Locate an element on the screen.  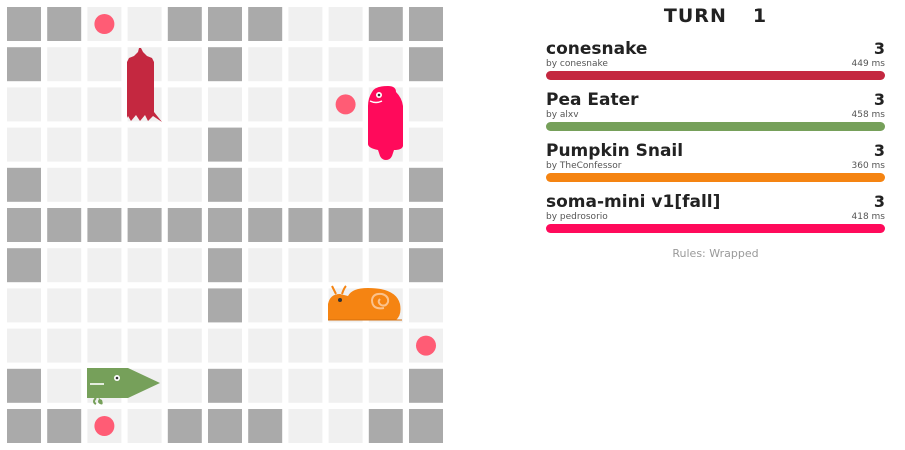
snake-card-pea-eater: Pea Eater 3 by alxv 458 ms is located at coordinates (715, 110).